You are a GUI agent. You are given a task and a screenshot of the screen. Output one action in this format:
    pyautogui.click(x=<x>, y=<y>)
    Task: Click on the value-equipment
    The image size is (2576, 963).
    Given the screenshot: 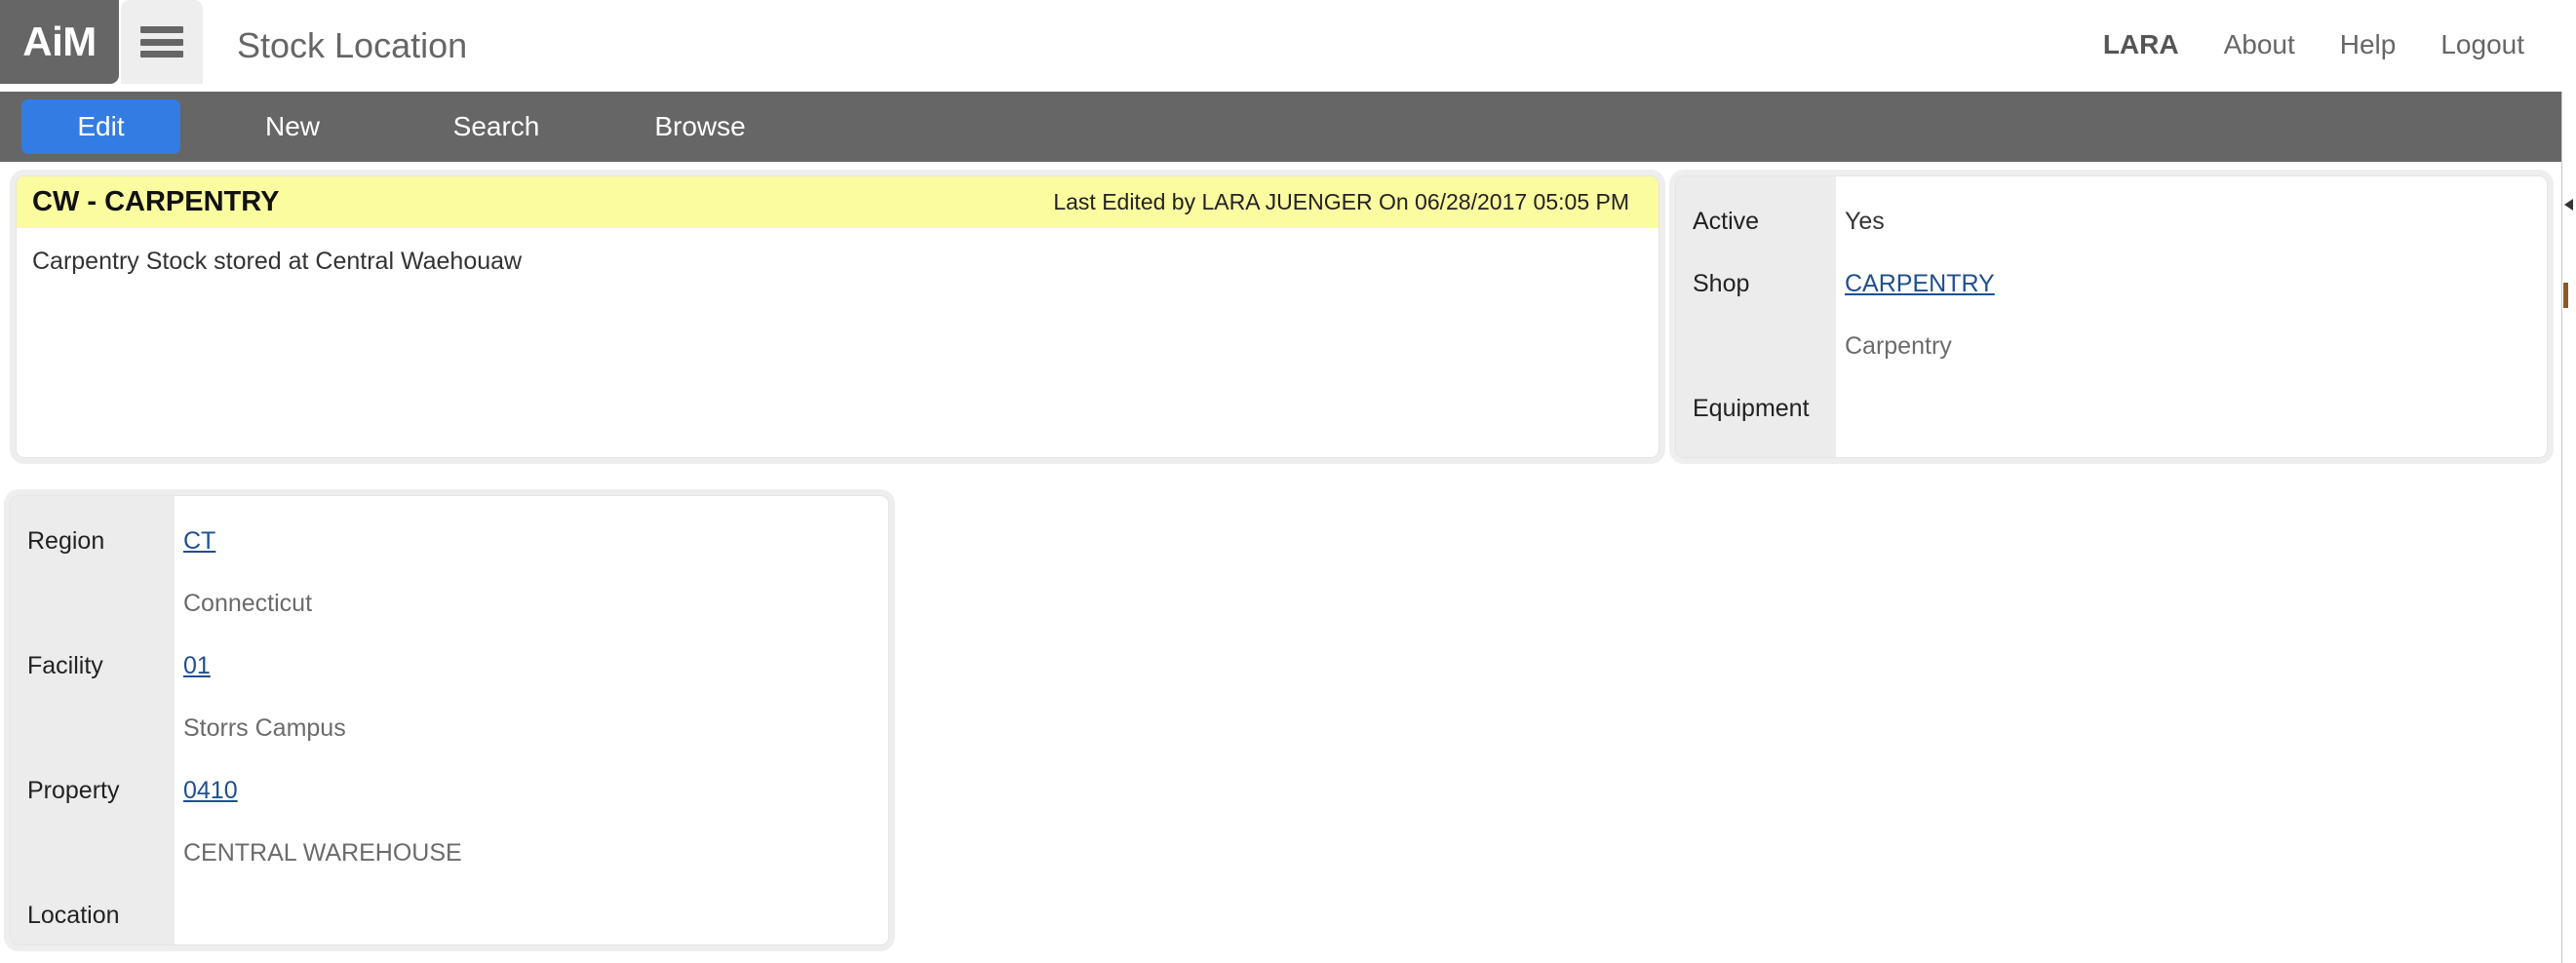 What is the action you would take?
    pyautogui.click(x=2196, y=408)
    